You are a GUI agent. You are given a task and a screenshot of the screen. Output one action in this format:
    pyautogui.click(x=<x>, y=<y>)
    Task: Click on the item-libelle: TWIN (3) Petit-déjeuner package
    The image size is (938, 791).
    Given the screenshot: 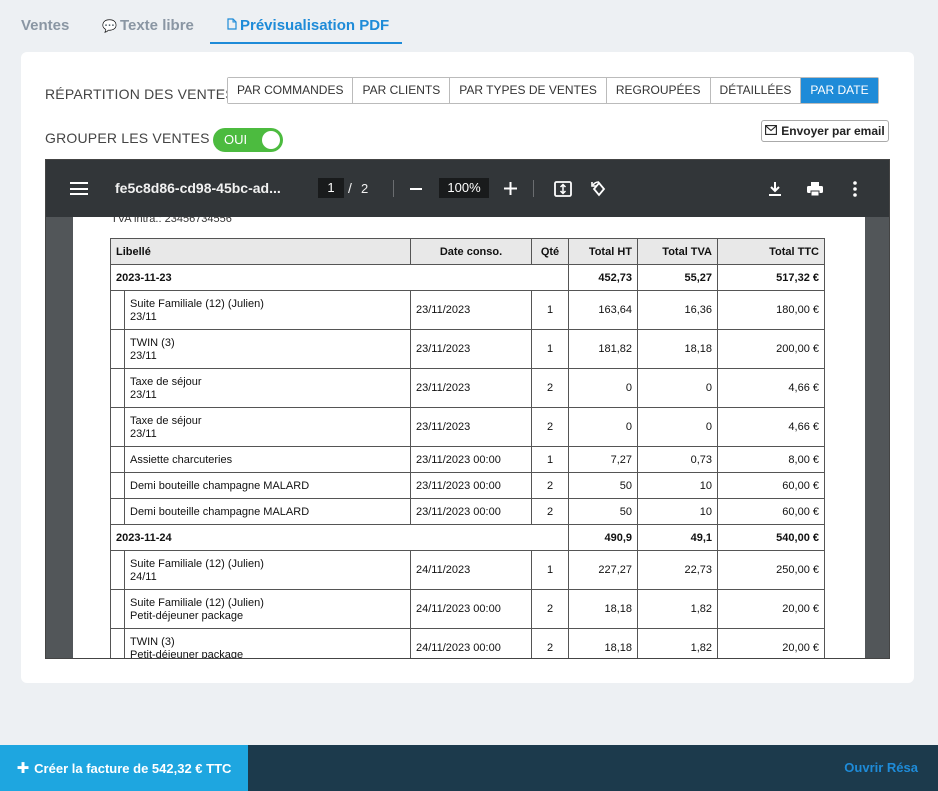 What is the action you would take?
    pyautogui.click(x=267, y=643)
    